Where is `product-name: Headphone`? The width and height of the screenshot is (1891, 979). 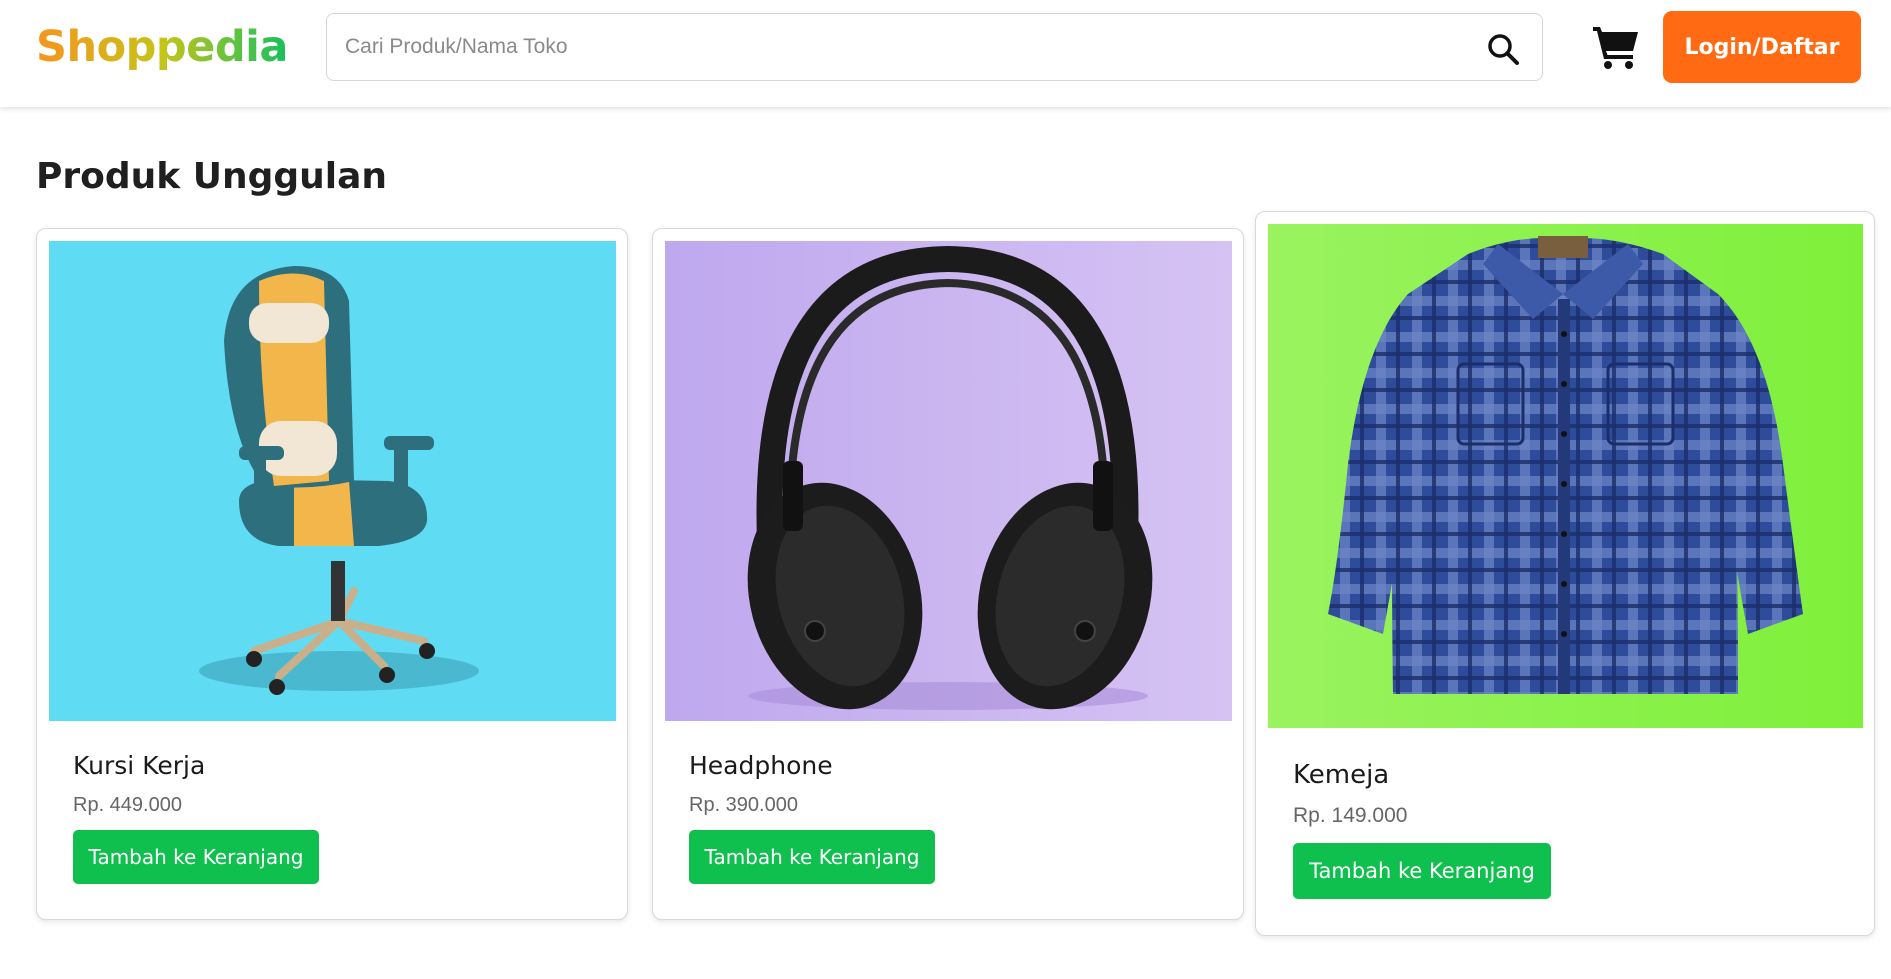
product-name: Headphone is located at coordinates (761, 765).